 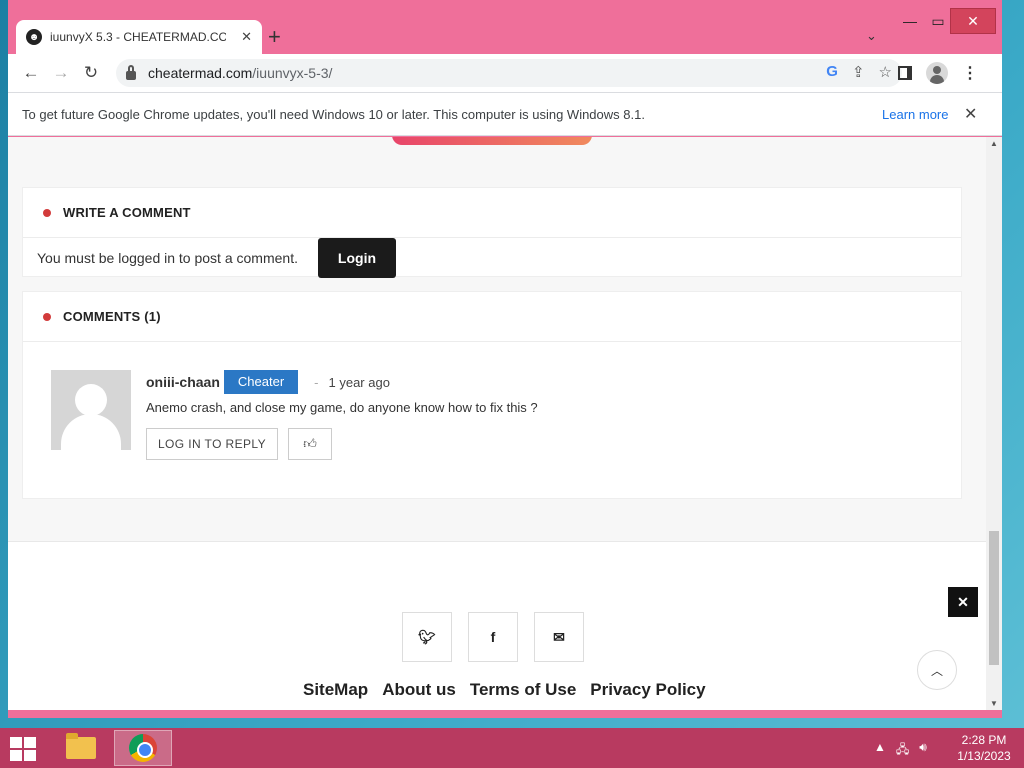 I want to click on lock-icon, so click(x=131, y=72).